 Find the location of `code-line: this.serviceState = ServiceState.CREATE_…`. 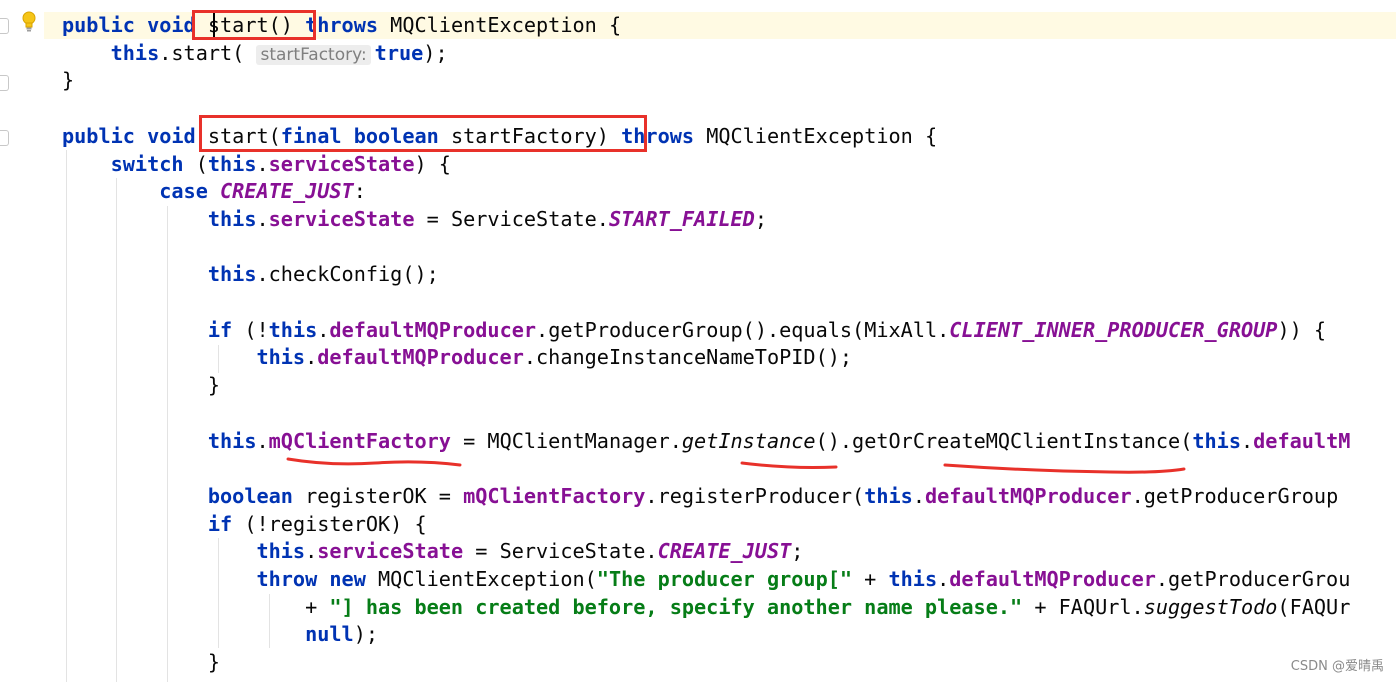

code-line: this.serviceState = ServiceState.CREATE_… is located at coordinates (432, 551).